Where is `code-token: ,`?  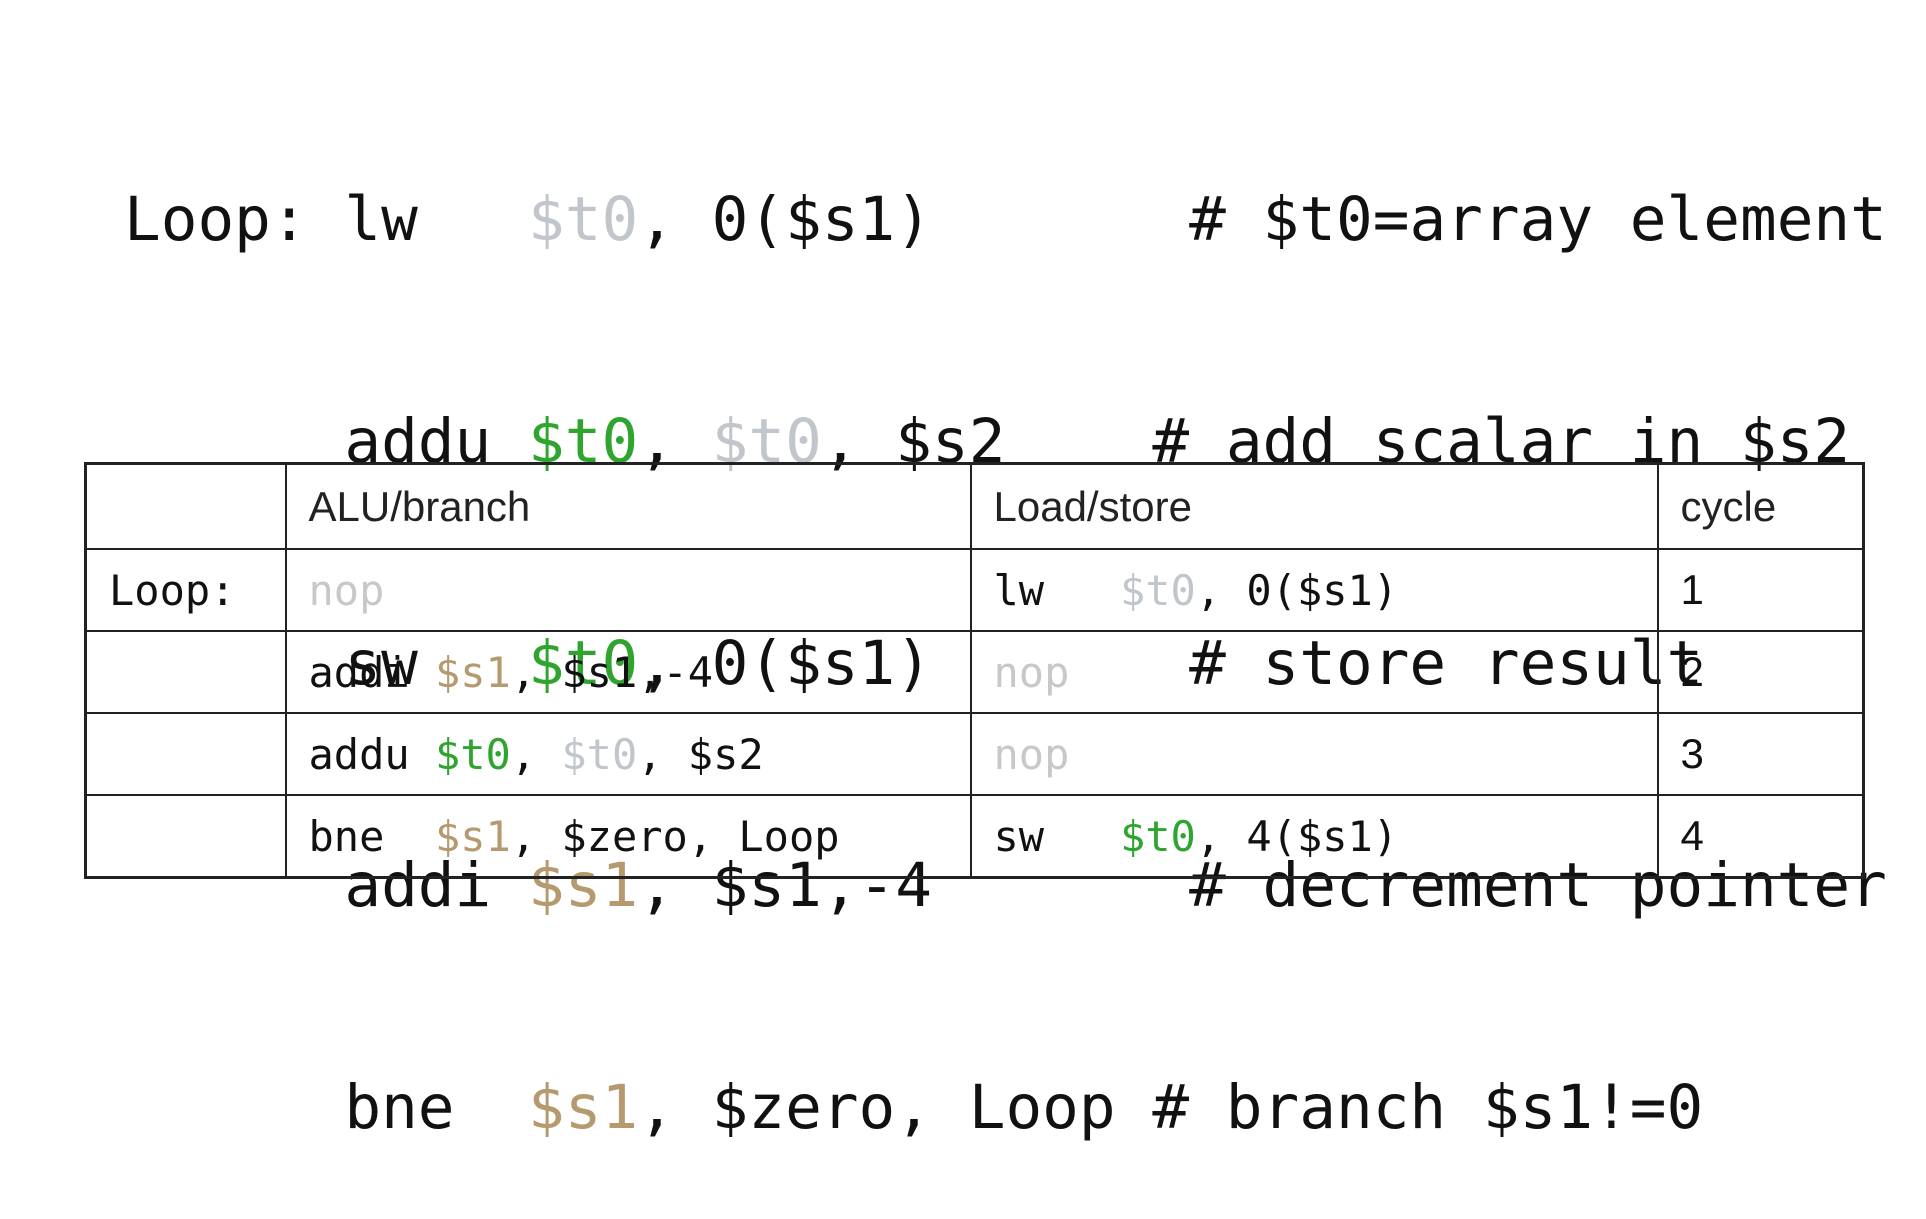
code-token: , is located at coordinates (536, 754).